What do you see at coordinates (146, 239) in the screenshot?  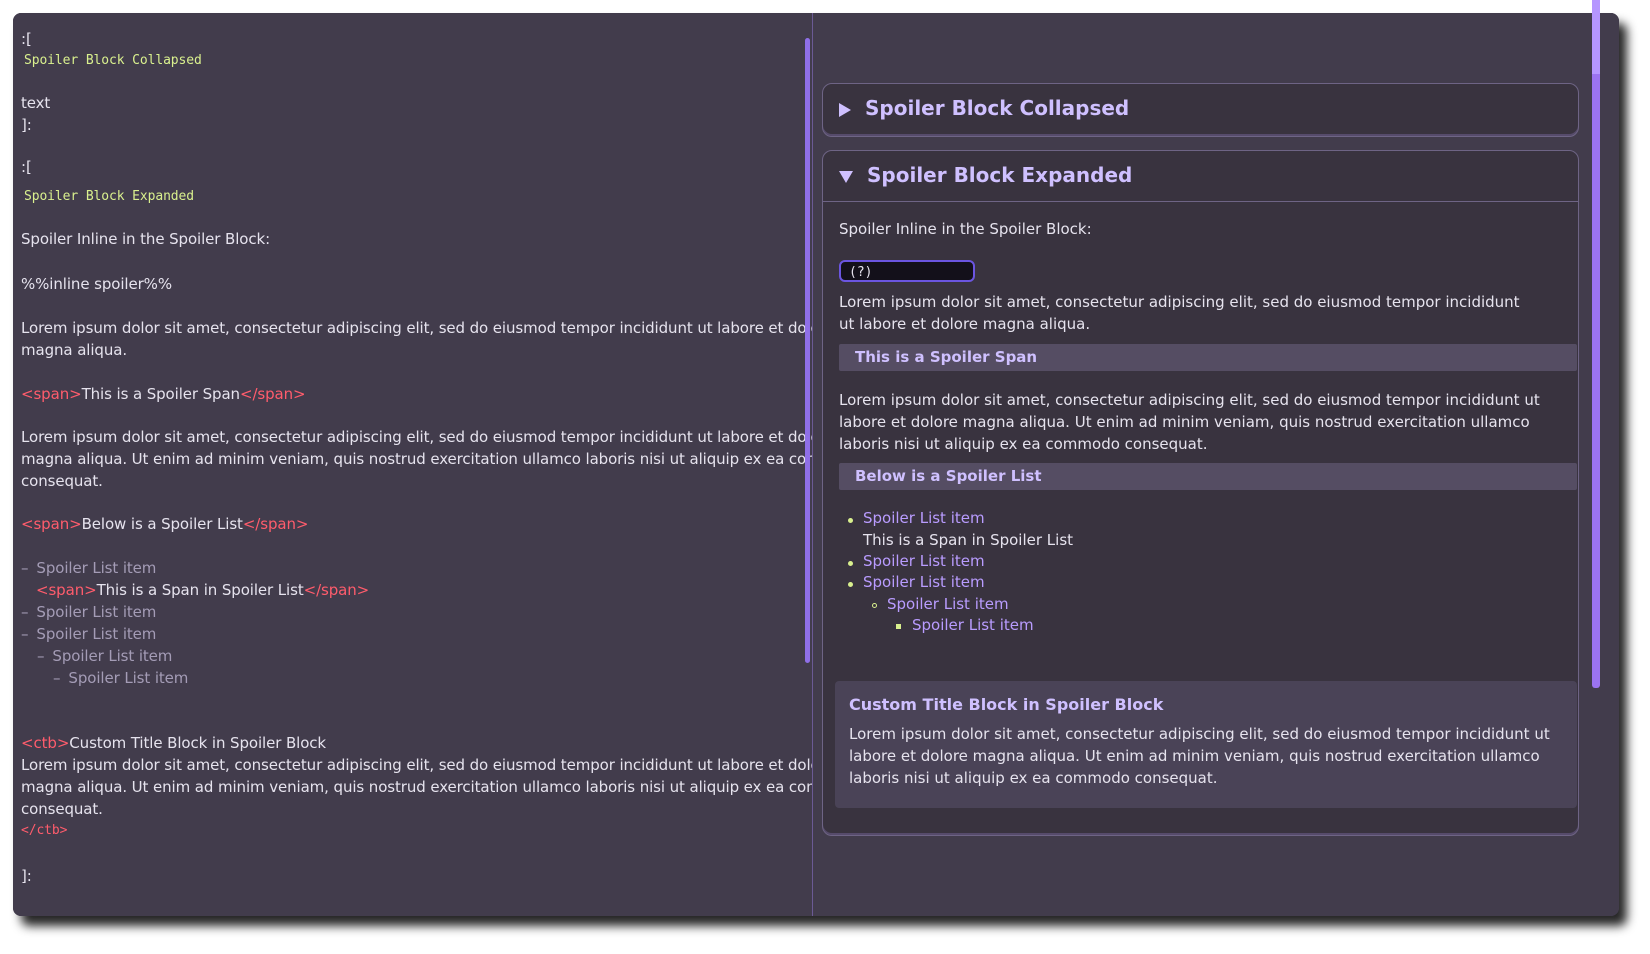 I see `editor-line-text: Spoiler Inline in the Spoiler Block:` at bounding box center [146, 239].